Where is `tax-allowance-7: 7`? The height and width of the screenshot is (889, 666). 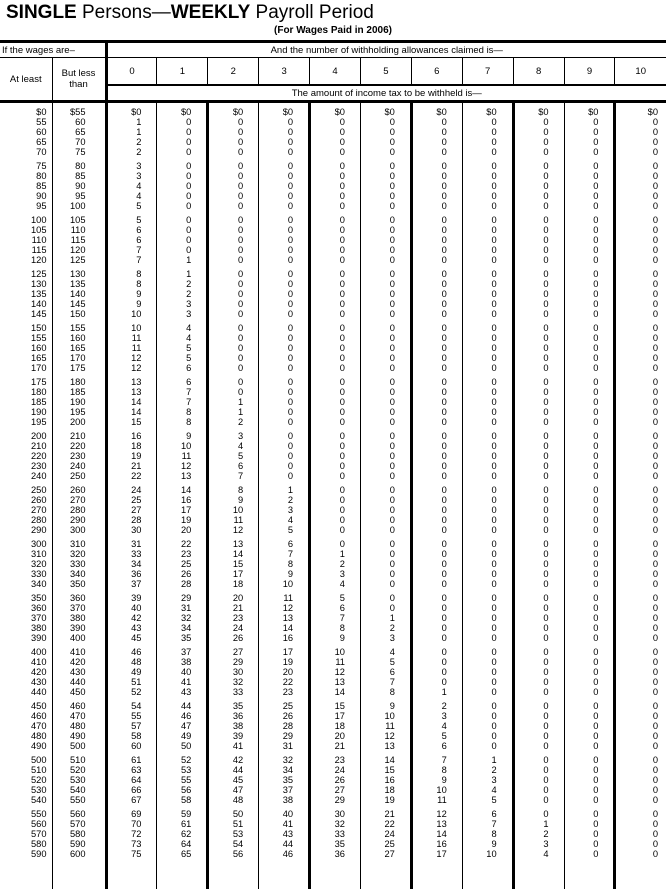 tax-allowance-7: 7 is located at coordinates (487, 824).